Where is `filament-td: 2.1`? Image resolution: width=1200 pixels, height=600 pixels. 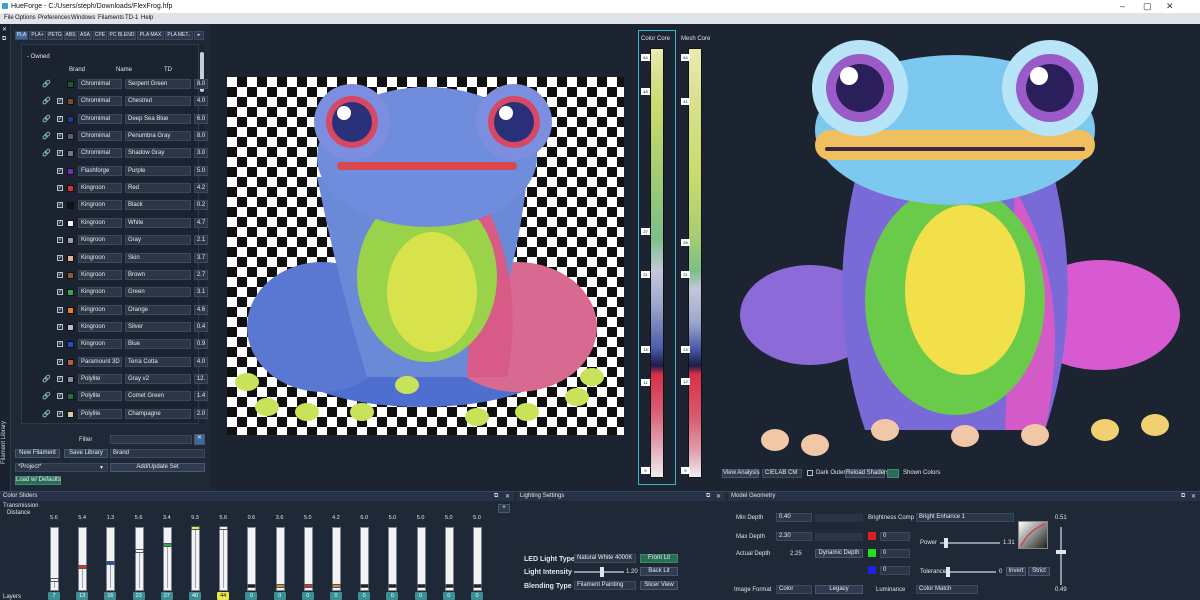 filament-td: 2.1 is located at coordinates (201, 240).